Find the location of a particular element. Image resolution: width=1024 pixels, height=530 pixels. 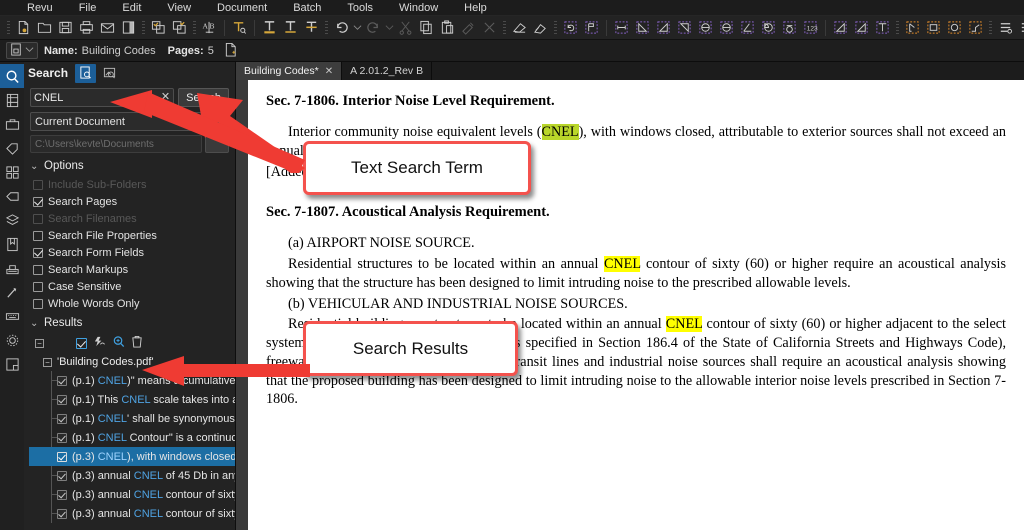

diameter-icon is located at coordinates (726, 27).